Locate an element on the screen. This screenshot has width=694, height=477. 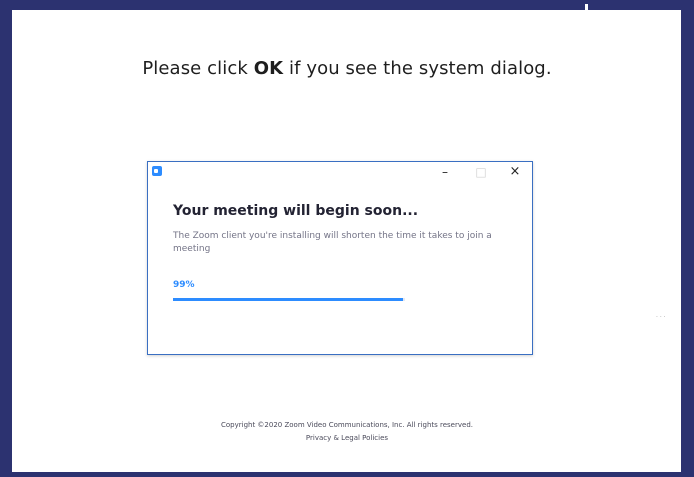
frame-mark is located at coordinates (586, 8).